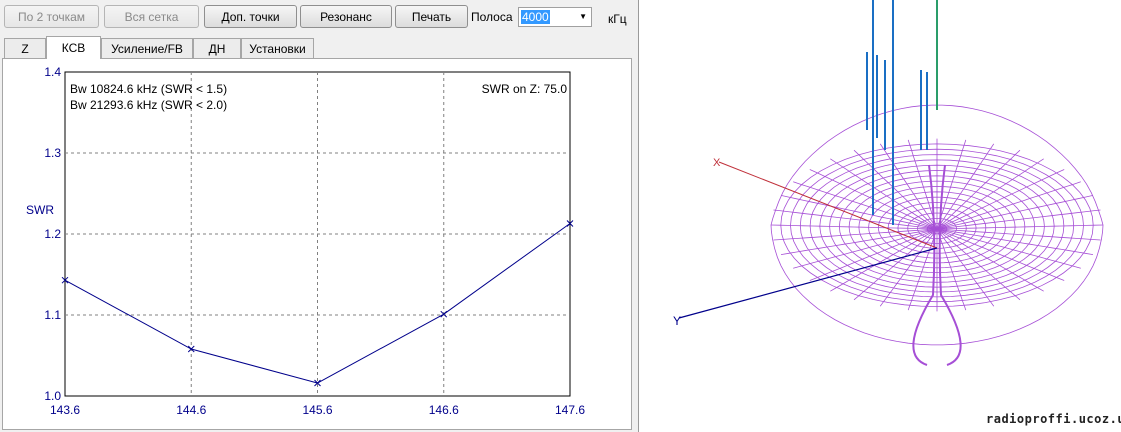 The height and width of the screenshot is (432, 1121). Describe the element at coordinates (217, 48) in the screenshot. I see `tab-pattern: ДН` at that location.